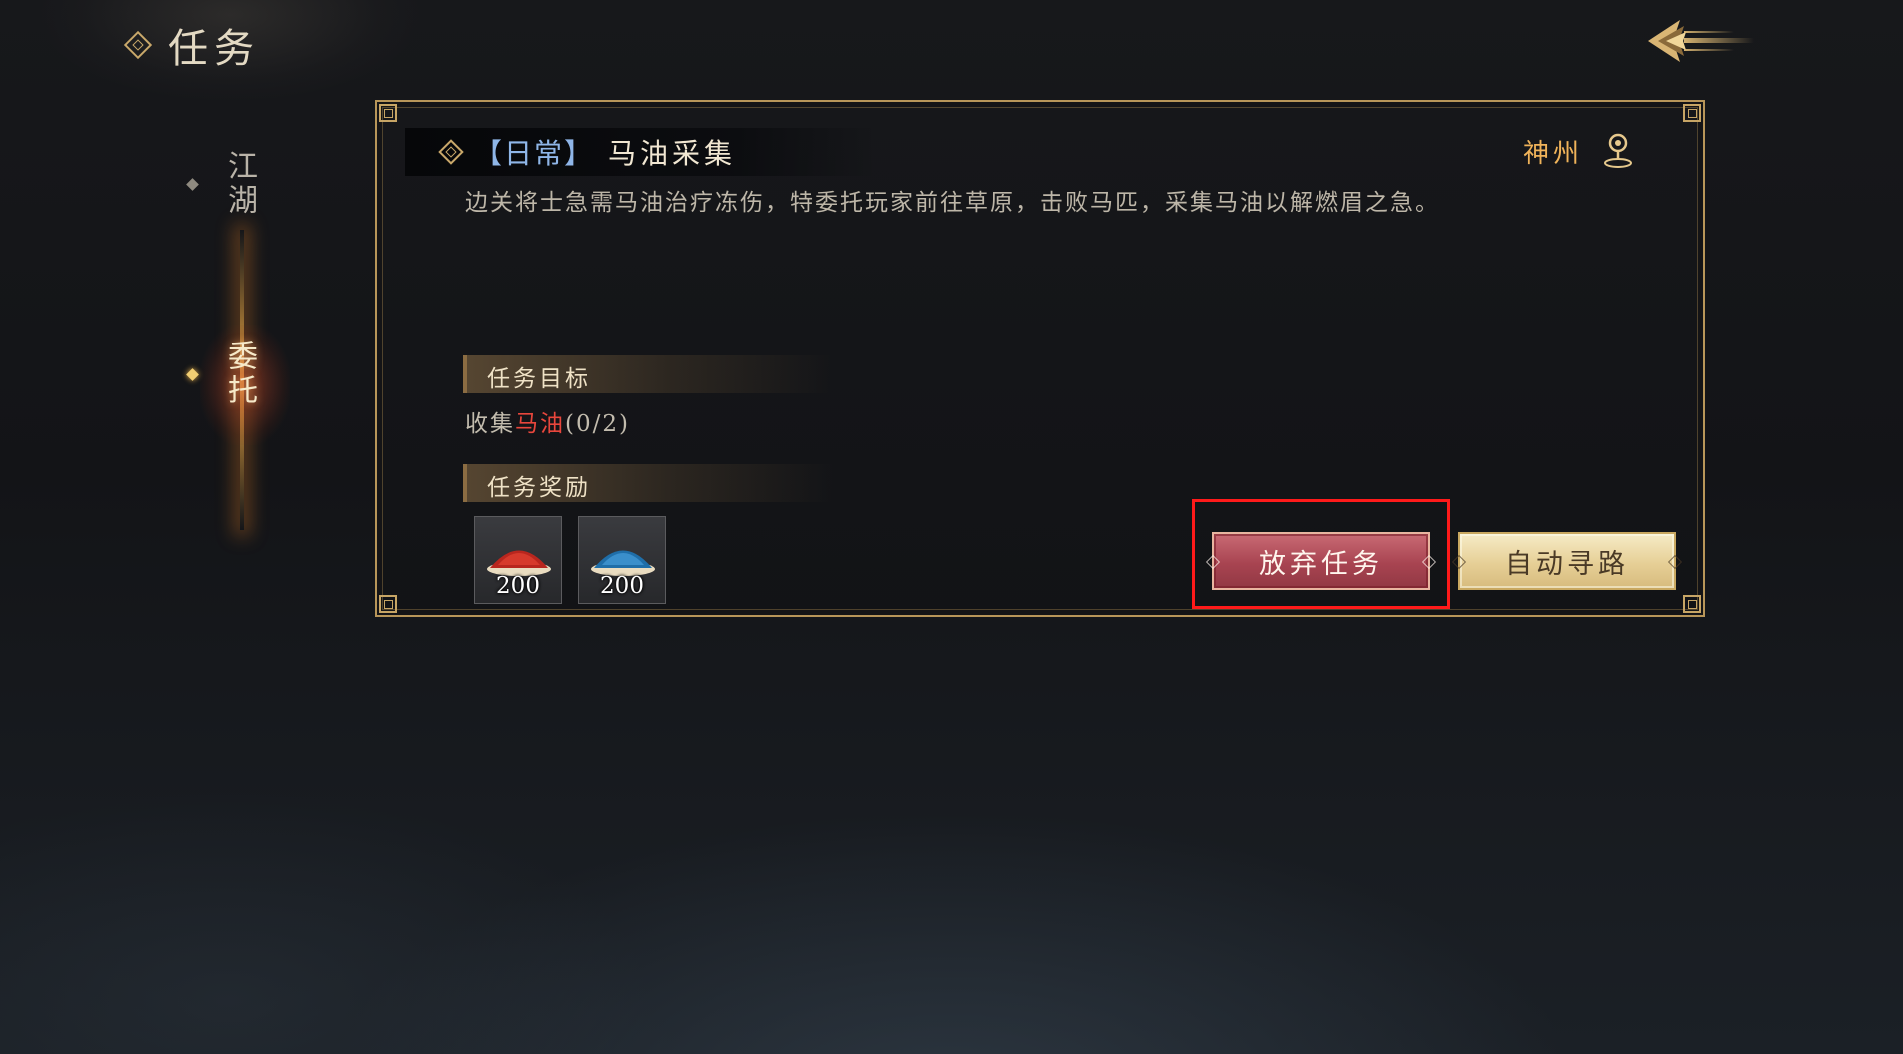 The height and width of the screenshot is (1054, 1903). What do you see at coordinates (540, 424) in the screenshot?
I see `goal-item: 马油` at bounding box center [540, 424].